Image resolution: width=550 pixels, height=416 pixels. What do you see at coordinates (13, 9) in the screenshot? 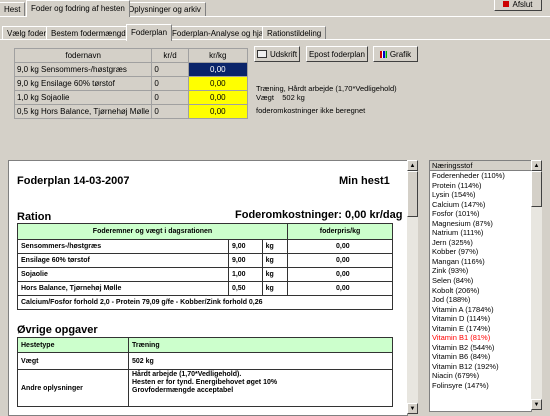
I see `tab-hest: Hest` at bounding box center [13, 9].